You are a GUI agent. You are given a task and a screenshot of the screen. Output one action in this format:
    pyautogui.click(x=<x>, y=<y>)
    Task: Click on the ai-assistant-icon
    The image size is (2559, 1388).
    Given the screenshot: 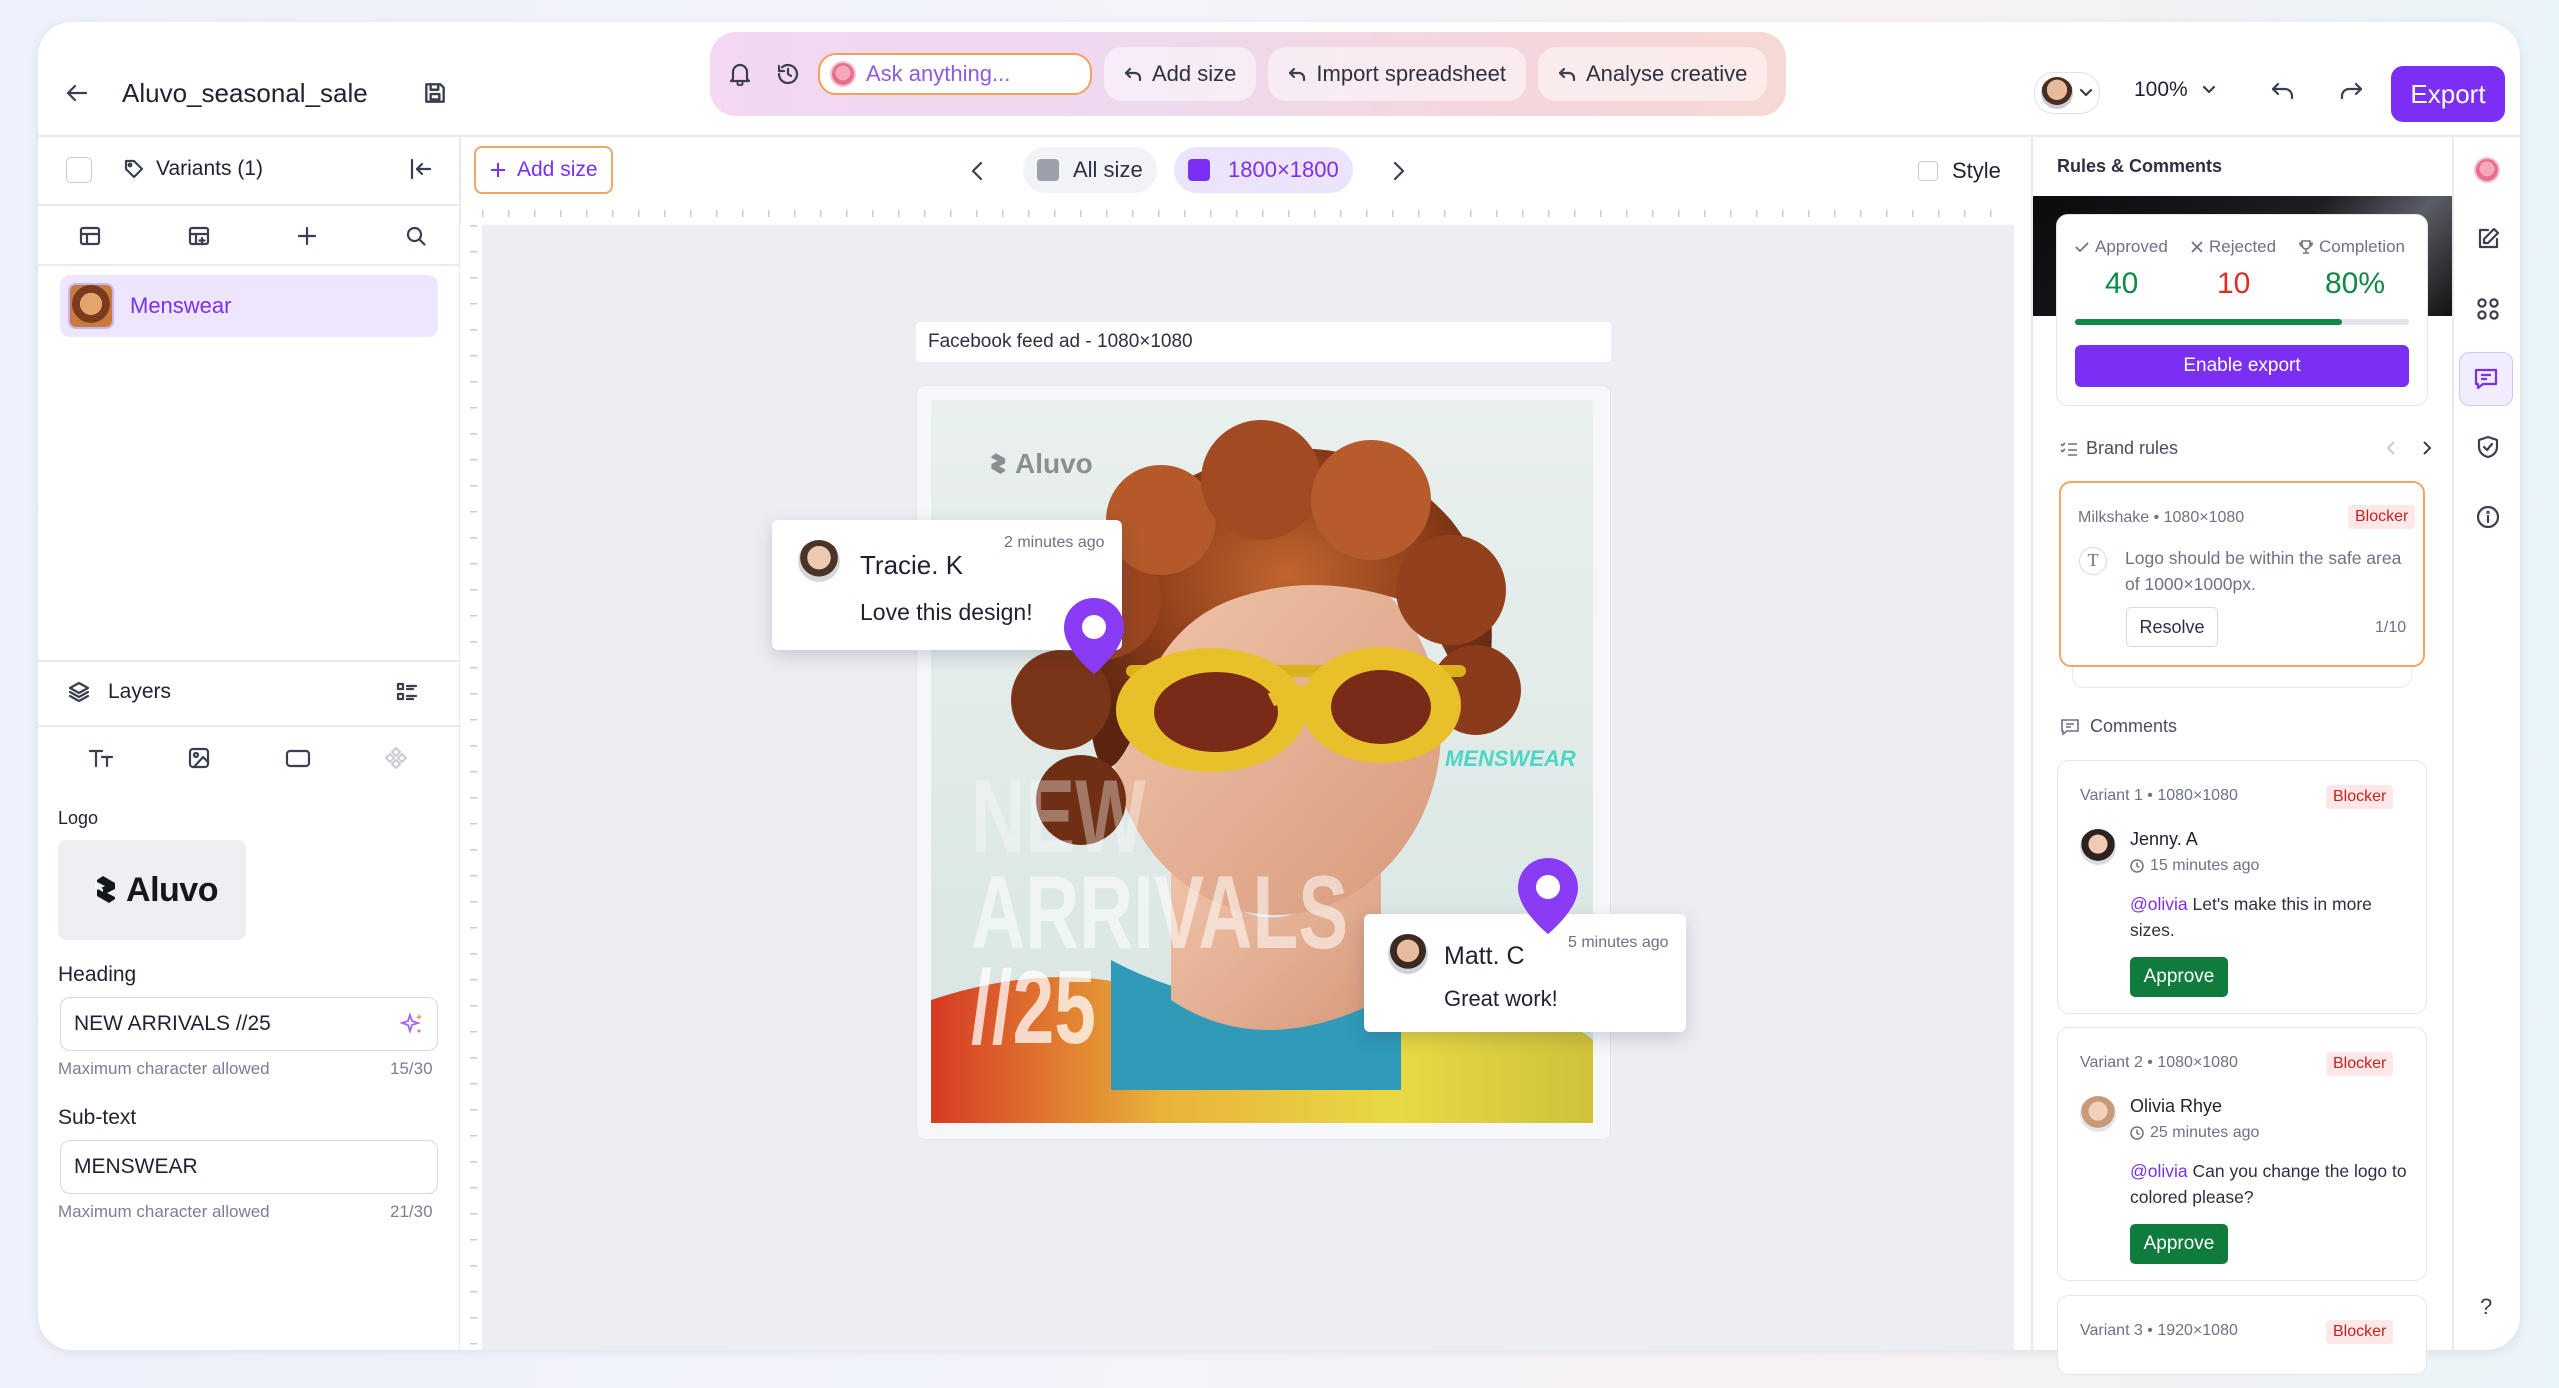 What is the action you would take?
    pyautogui.click(x=2487, y=170)
    